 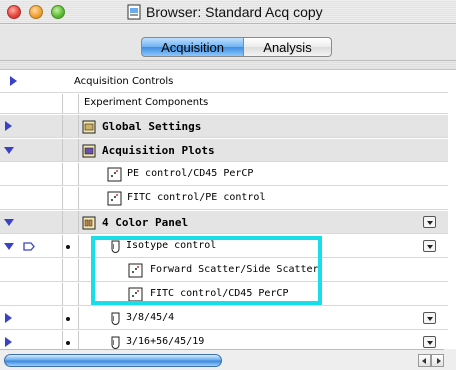 What do you see at coordinates (158, 150) in the screenshot?
I see `acquisition-plots-label: Acquisition Plots` at bounding box center [158, 150].